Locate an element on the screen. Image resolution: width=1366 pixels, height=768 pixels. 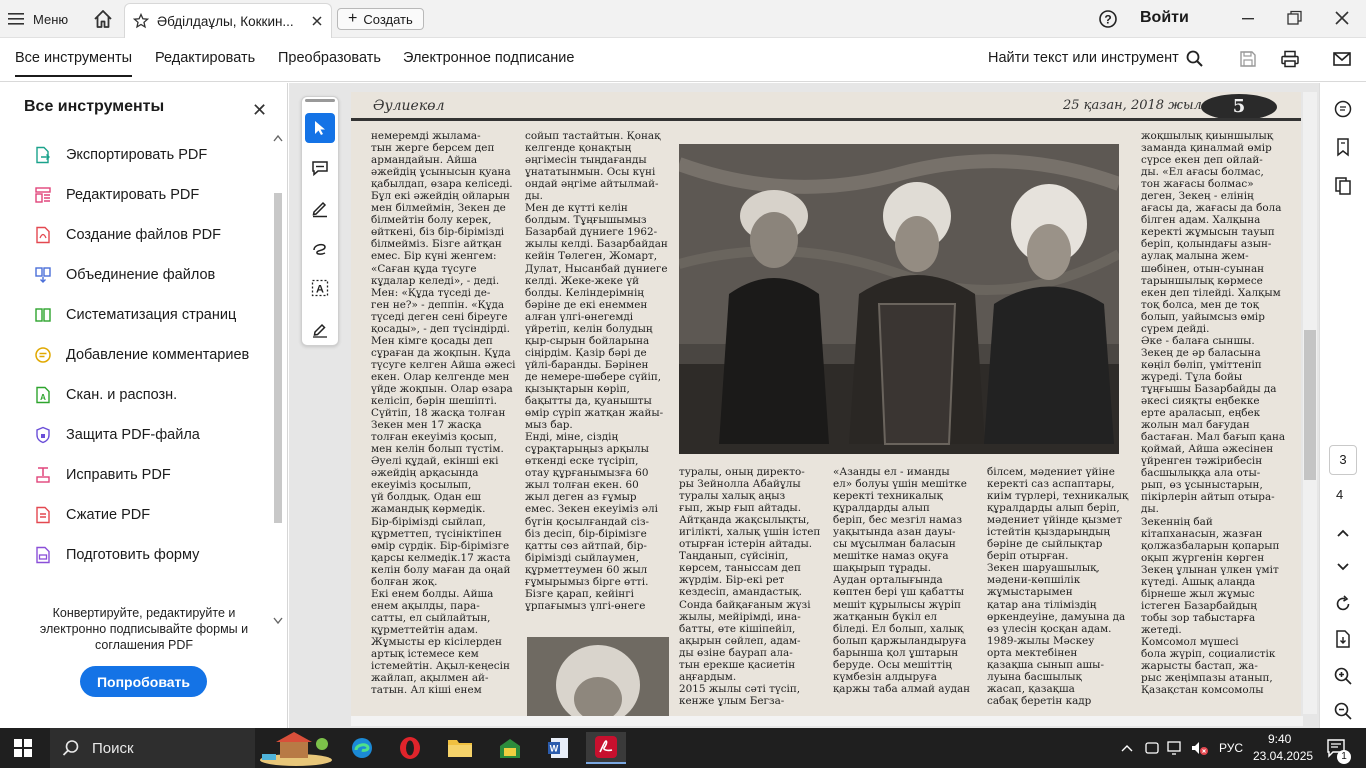
restore-icon is located at coordinates (1294, 18).